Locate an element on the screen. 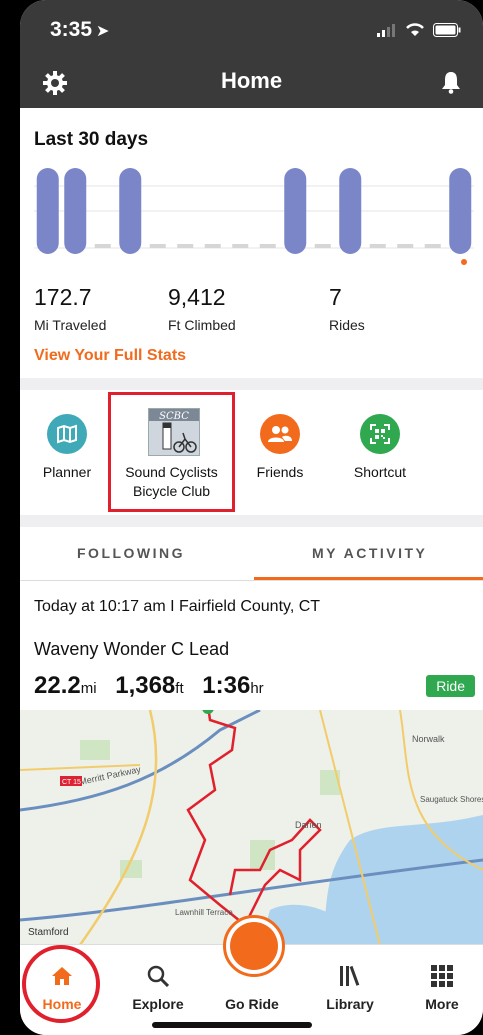  active-tab-indicator is located at coordinates (368, 578).